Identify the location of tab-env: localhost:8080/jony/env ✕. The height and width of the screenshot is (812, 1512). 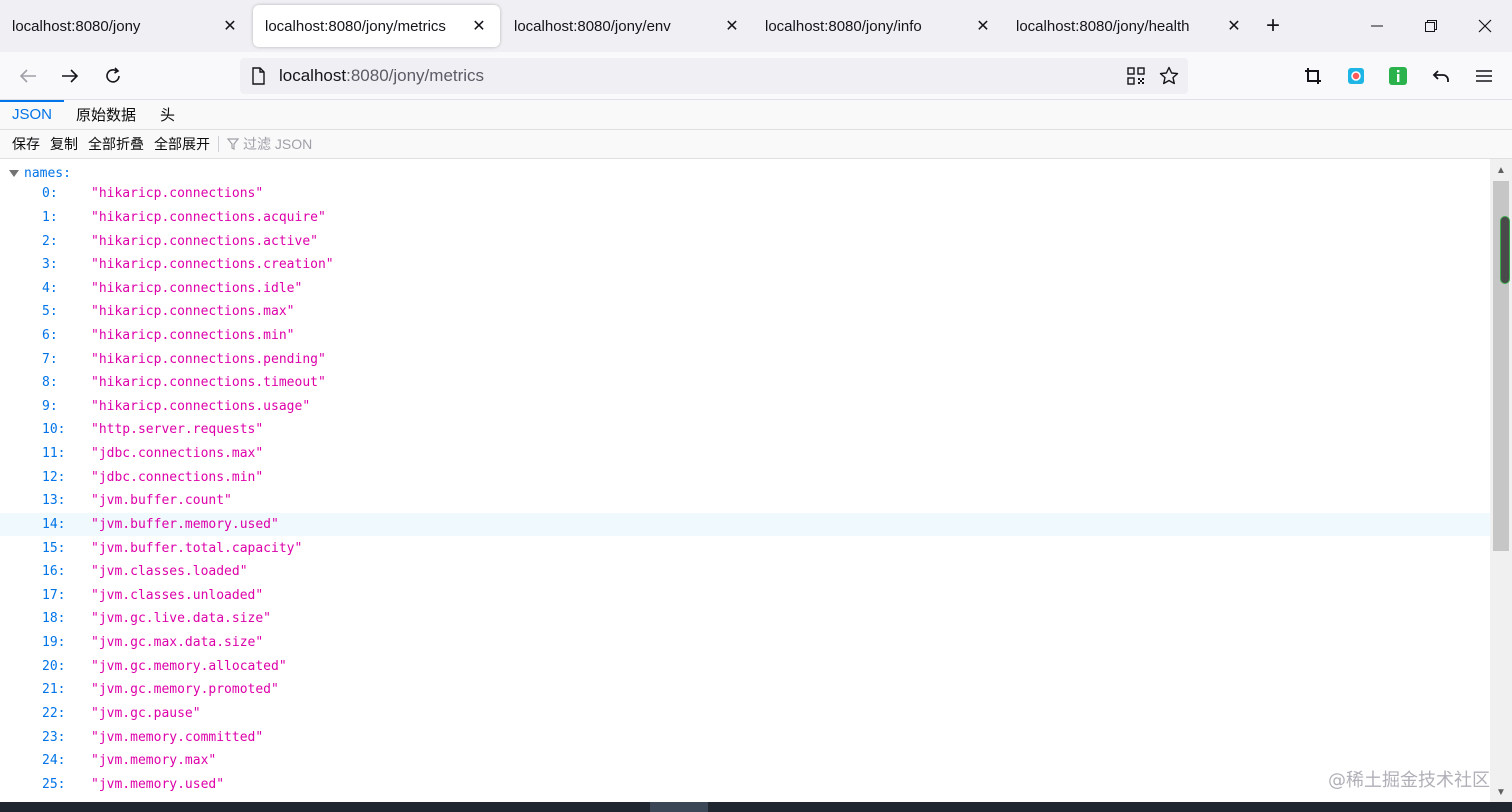
(627, 26).